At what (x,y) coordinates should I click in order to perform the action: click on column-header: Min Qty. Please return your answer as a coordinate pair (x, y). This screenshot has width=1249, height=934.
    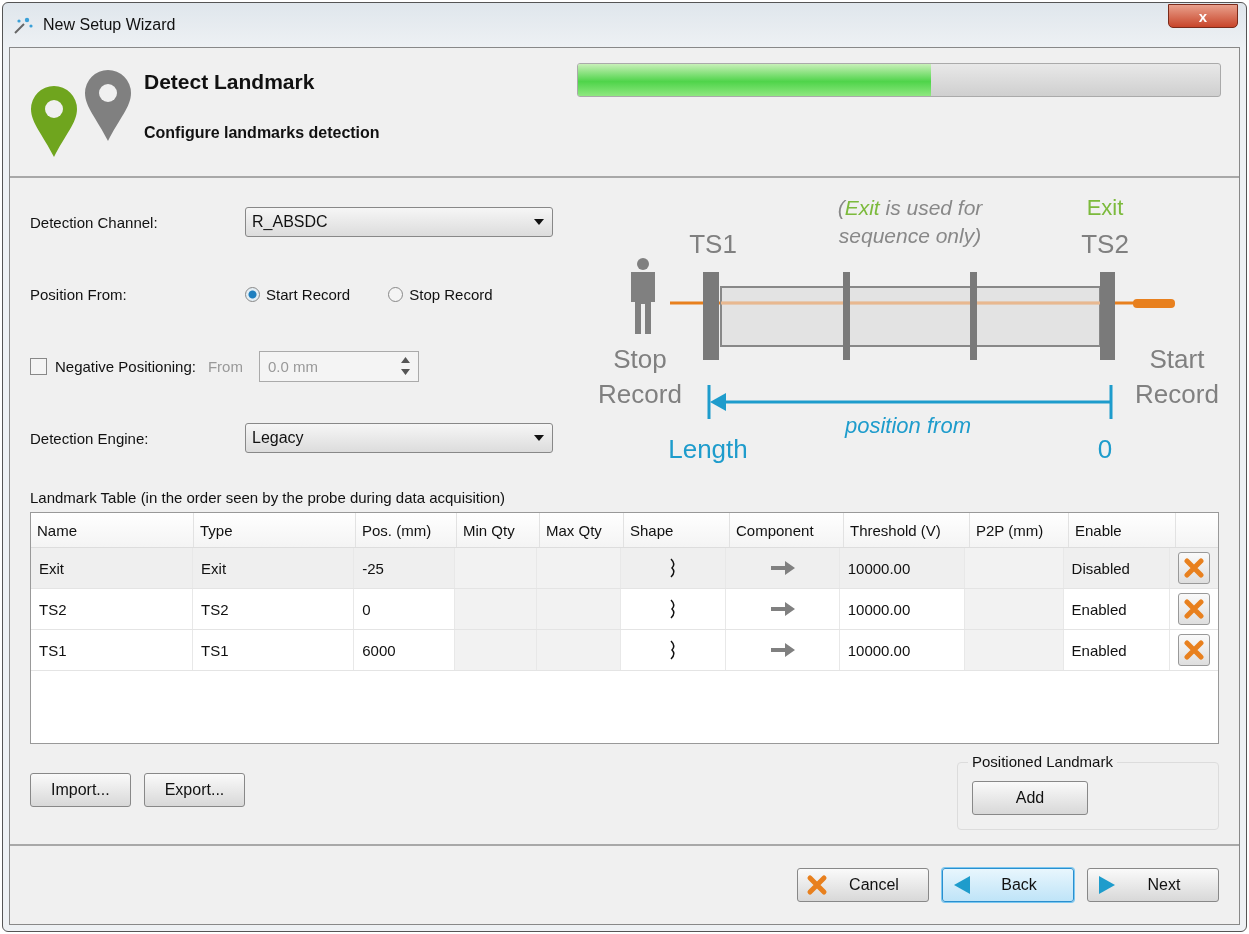
    Looking at the image, I should click on (498, 530).